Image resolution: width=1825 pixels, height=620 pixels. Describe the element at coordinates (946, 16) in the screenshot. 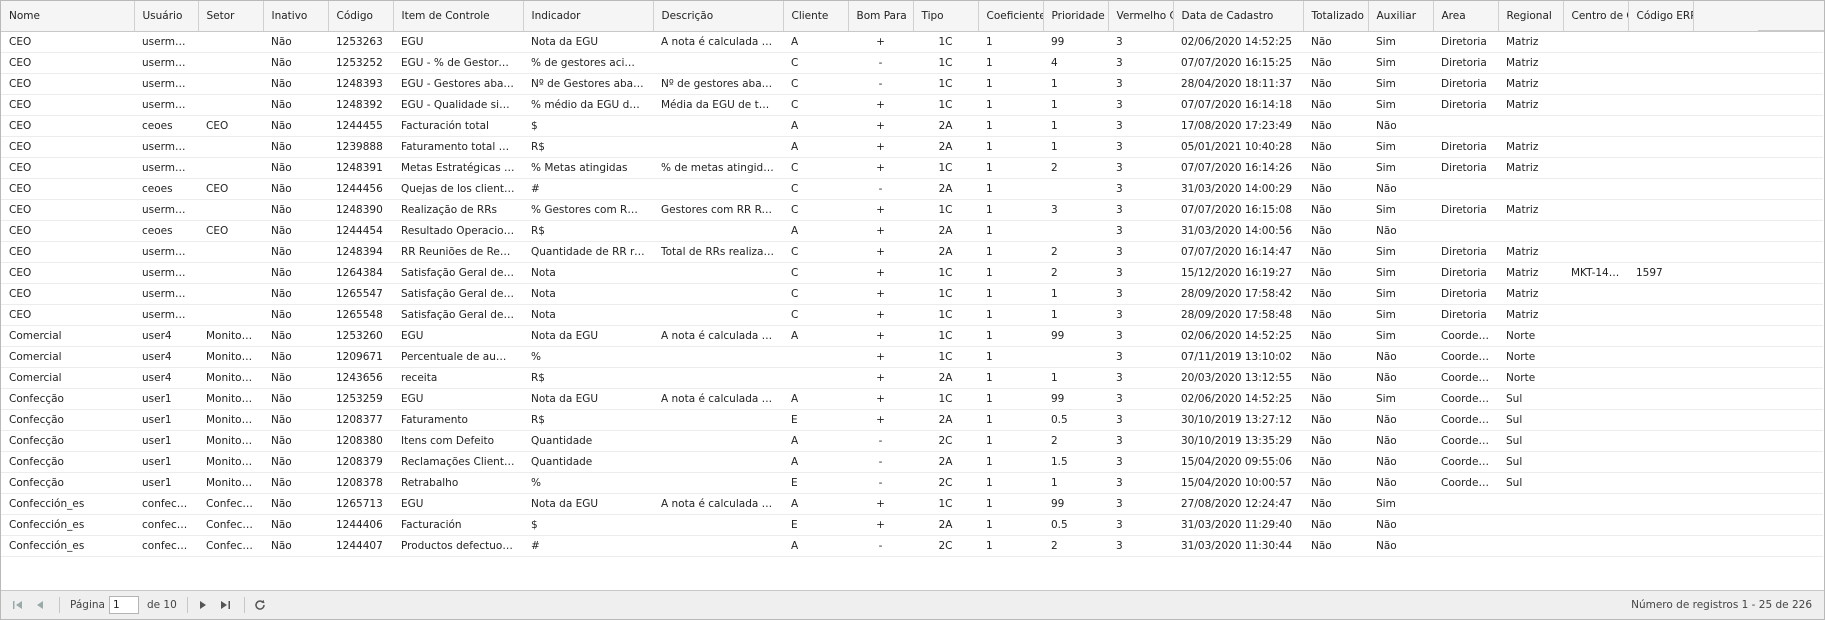

I see `column-header: Tipo` at that location.